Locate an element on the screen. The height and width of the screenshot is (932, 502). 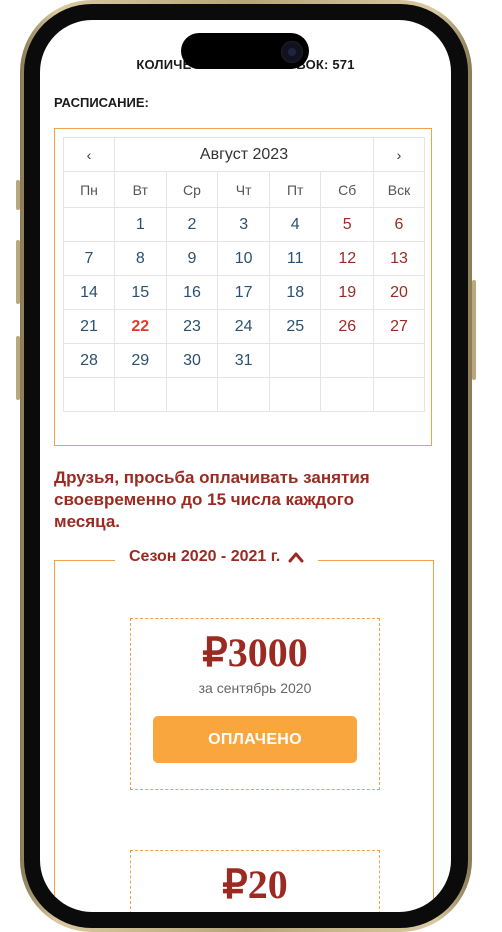
calendar-day: 11 is located at coordinates (295, 258).